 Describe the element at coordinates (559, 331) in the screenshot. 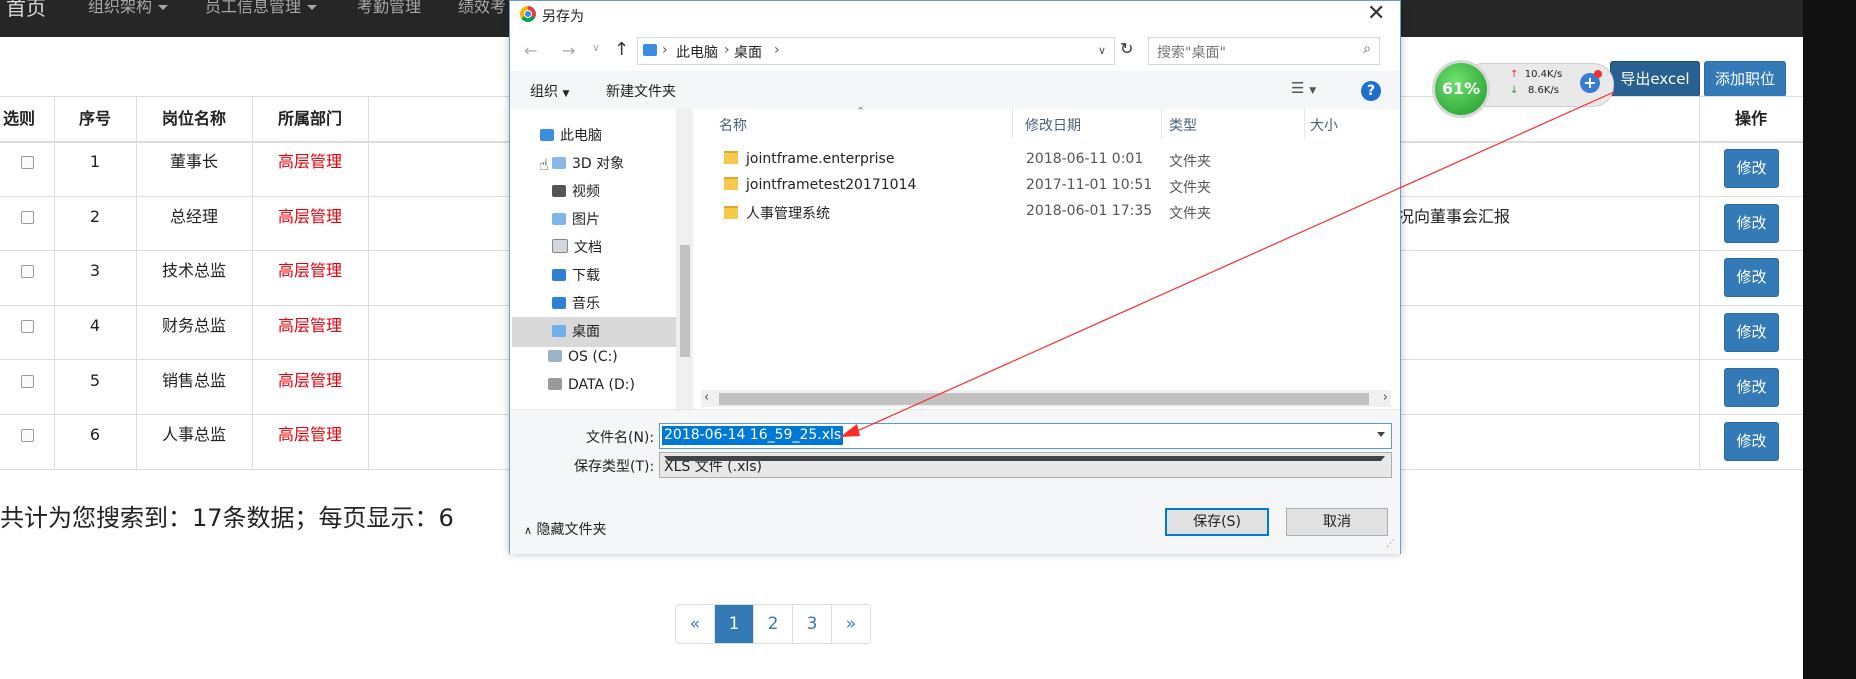

I see `desktop-icon` at that location.